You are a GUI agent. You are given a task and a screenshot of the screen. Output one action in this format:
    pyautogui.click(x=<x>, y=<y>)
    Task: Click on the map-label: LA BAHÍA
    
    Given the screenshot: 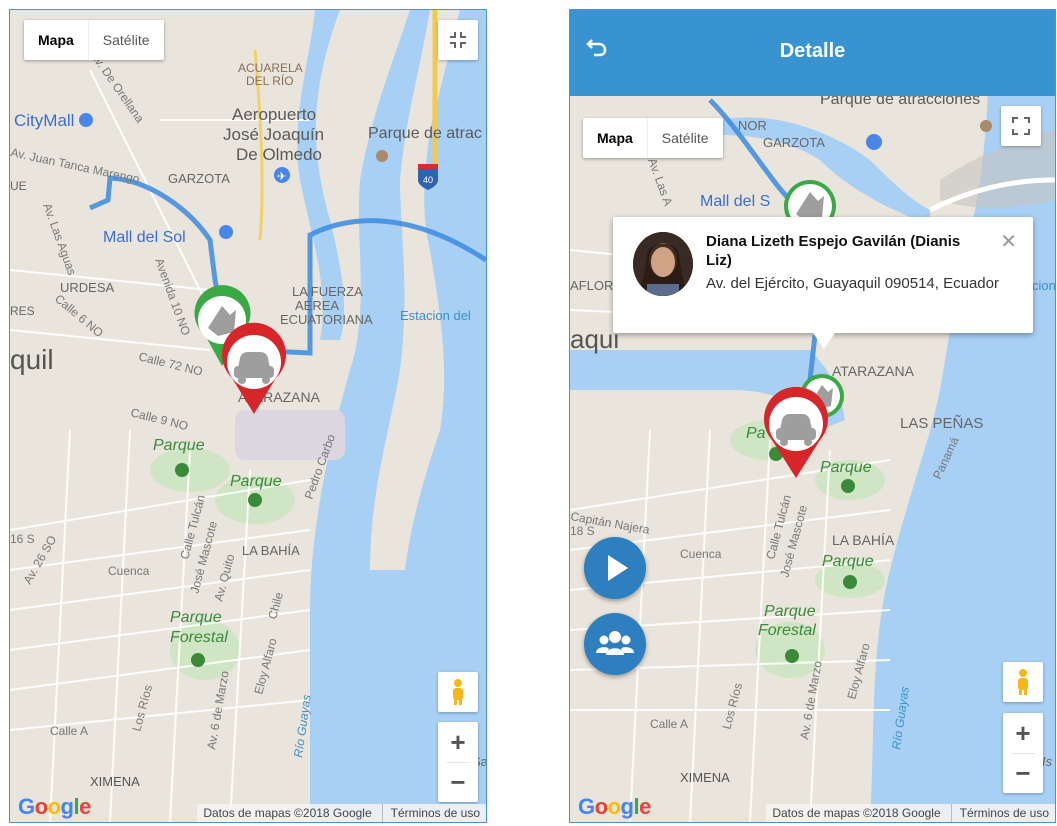 What is the action you would take?
    pyautogui.click(x=271, y=550)
    